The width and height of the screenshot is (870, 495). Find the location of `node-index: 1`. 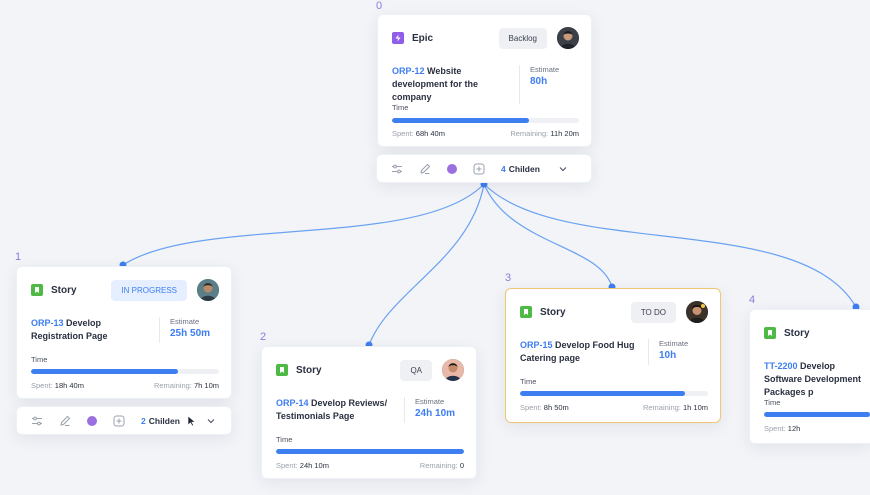

node-index: 1 is located at coordinates (18, 257).